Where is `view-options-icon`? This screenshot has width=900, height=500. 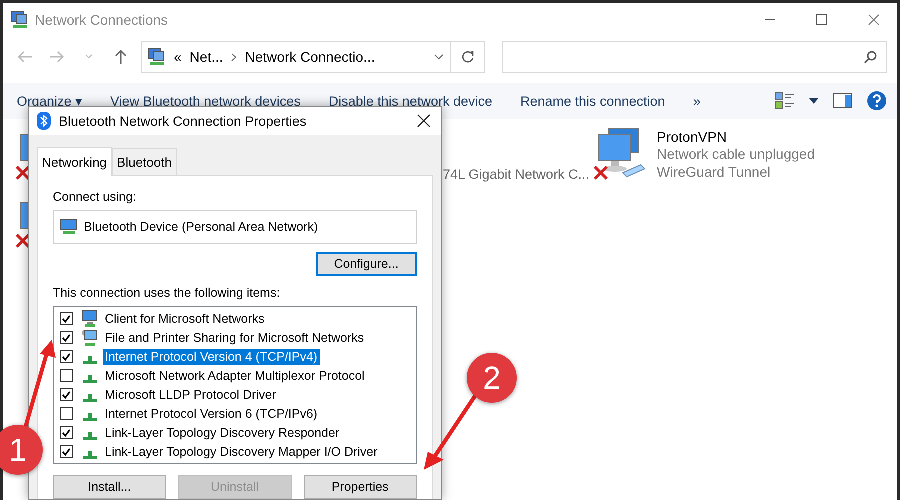 view-options-icon is located at coordinates (785, 101).